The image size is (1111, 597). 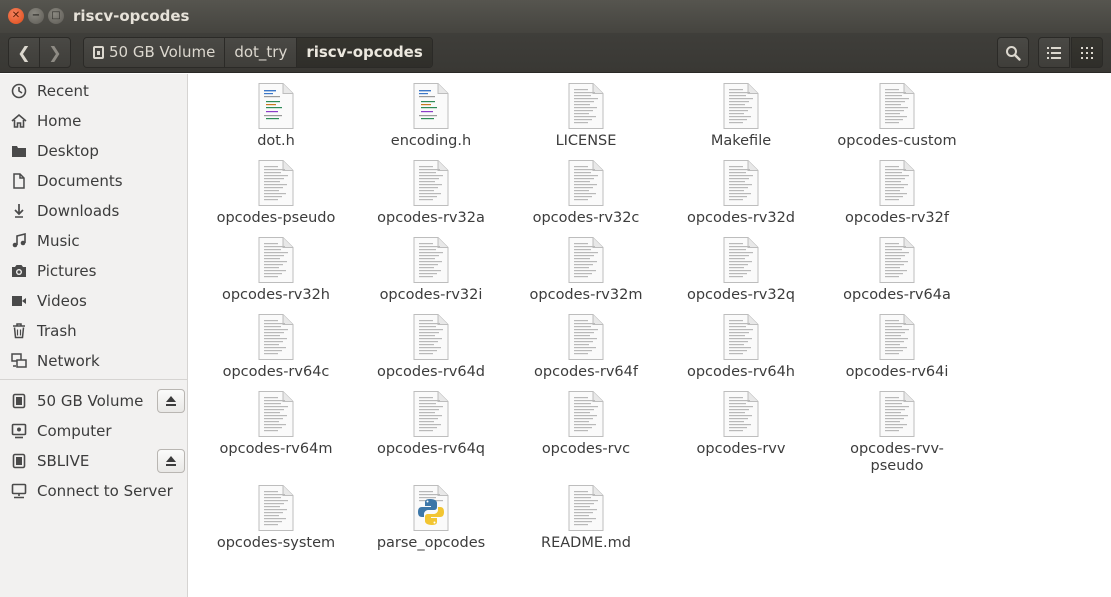 I want to click on sidebar-item-music: Music, so click(x=93, y=241).